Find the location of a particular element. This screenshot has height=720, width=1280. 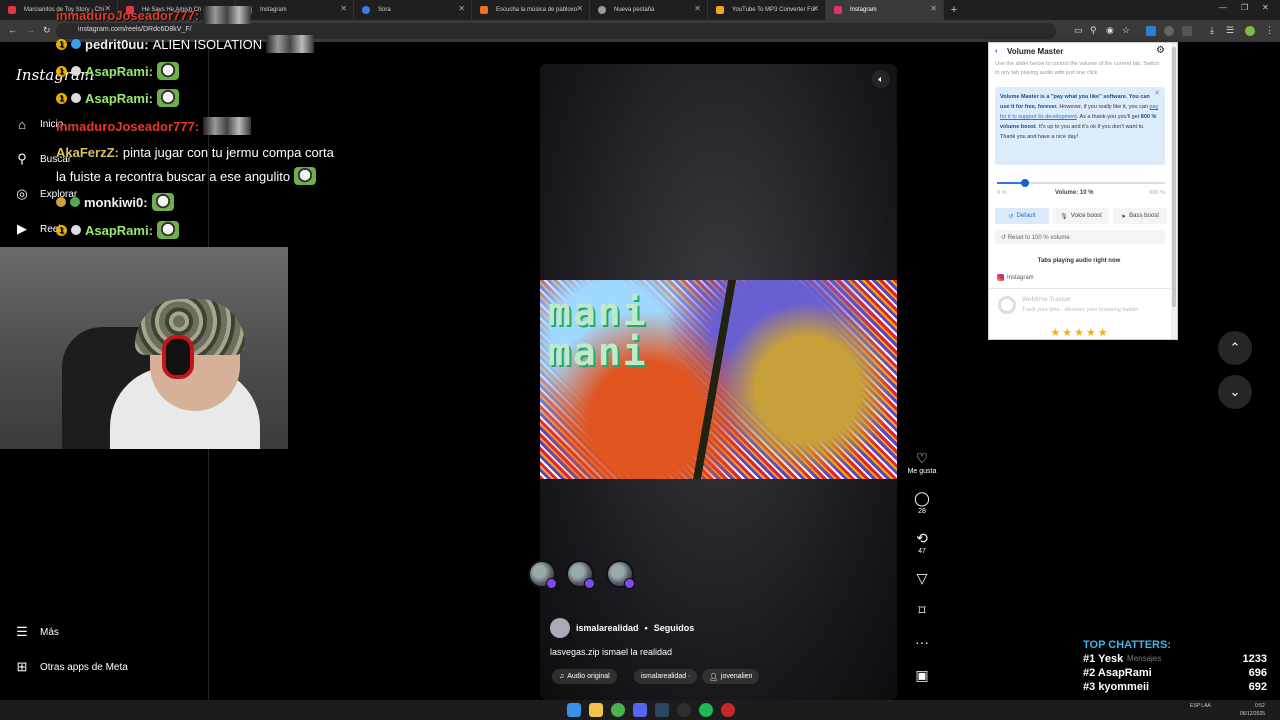

next-reel-button: ⌄ is located at coordinates (1235, 392).